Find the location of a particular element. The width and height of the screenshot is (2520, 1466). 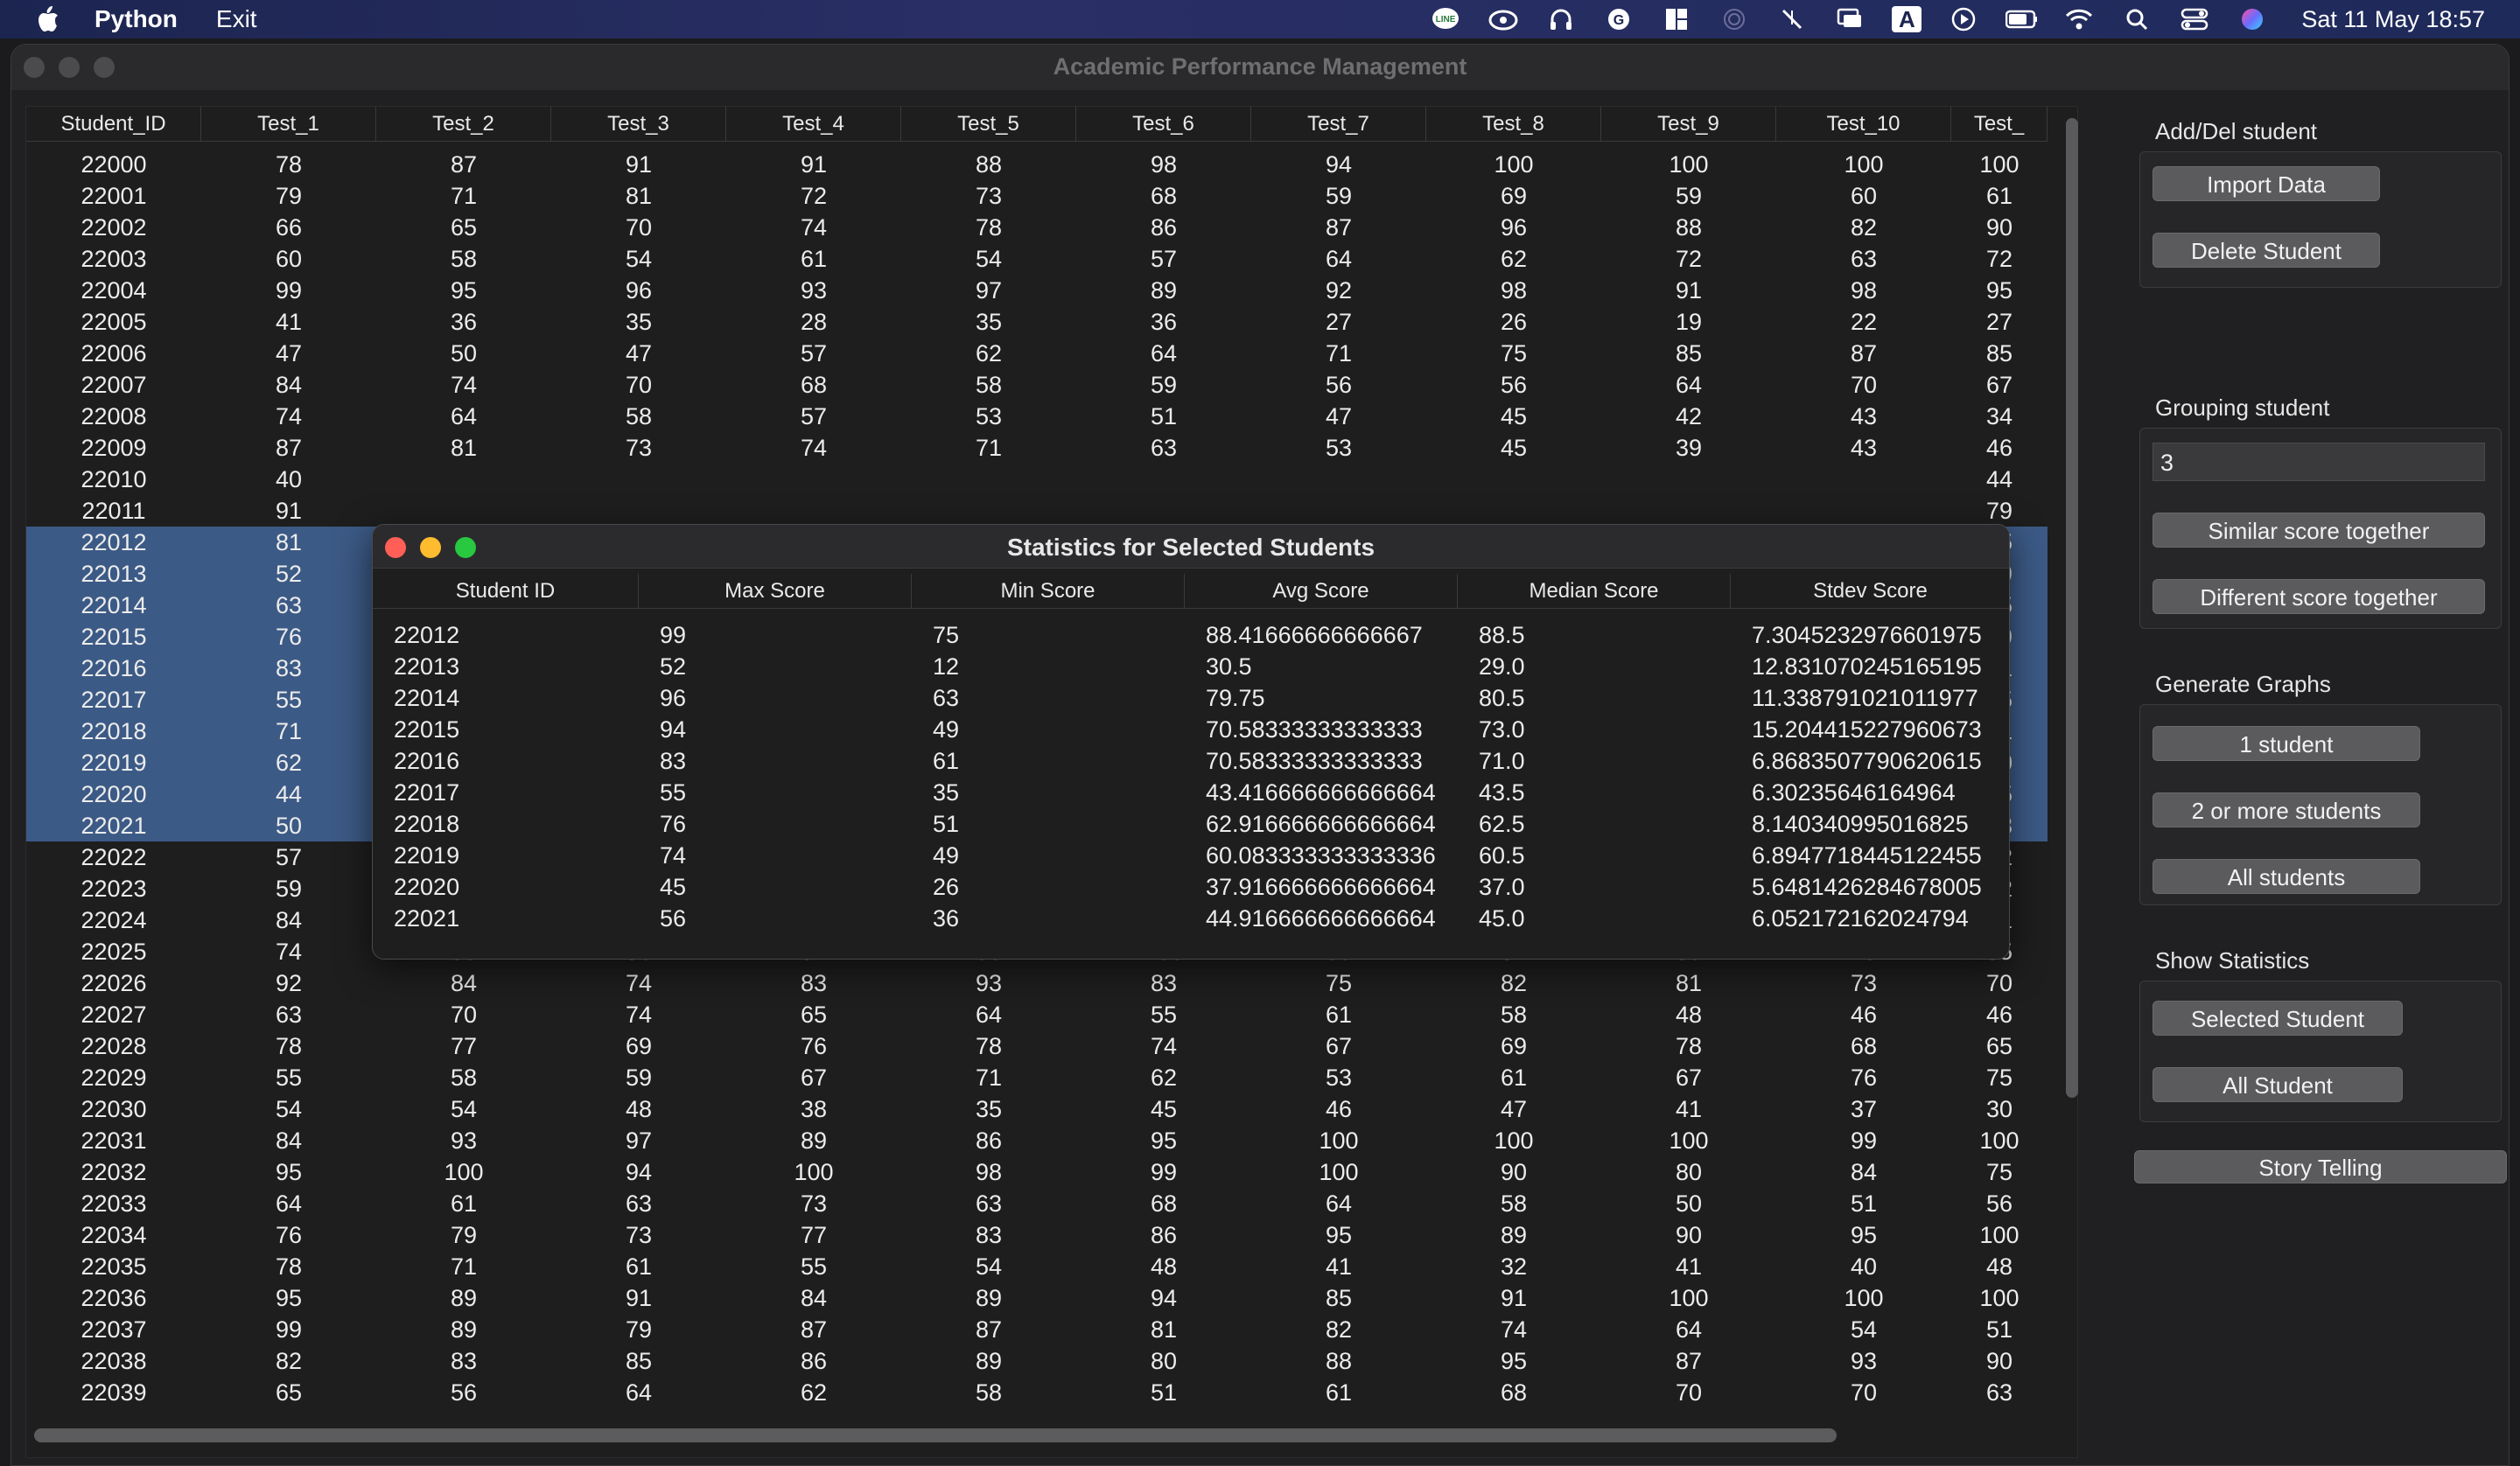

score-cell: 27 is located at coordinates (1999, 322).